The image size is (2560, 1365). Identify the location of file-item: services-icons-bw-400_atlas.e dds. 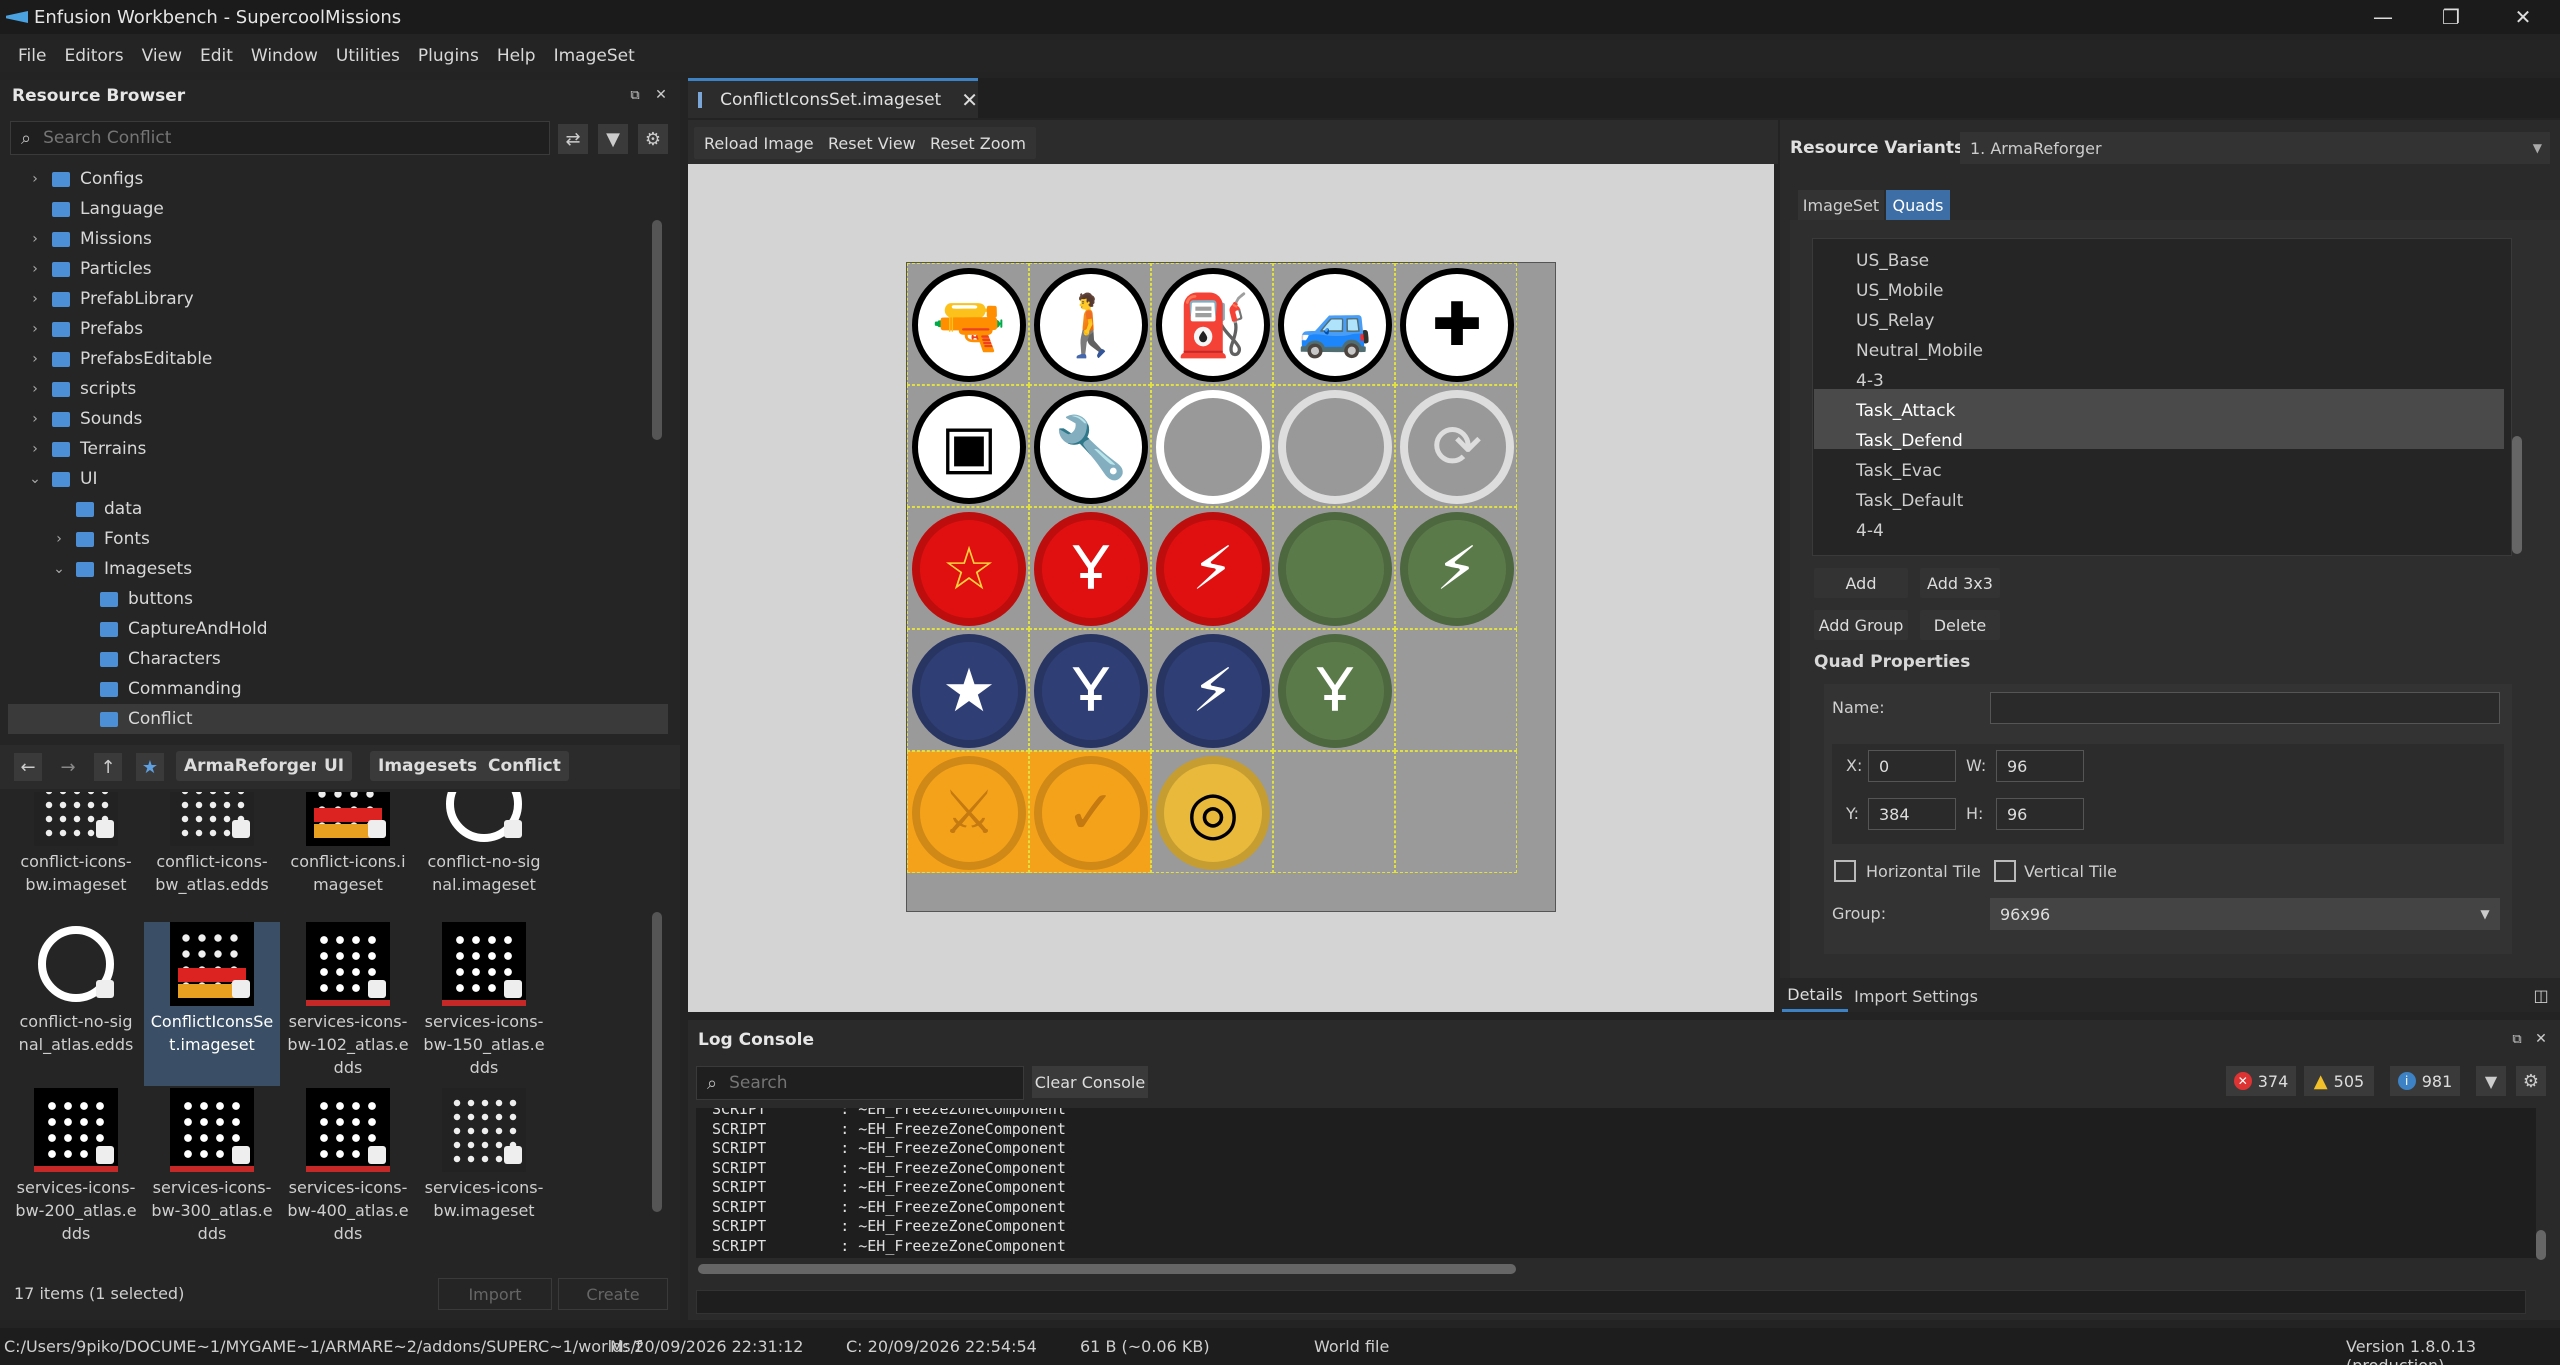
(348, 1166).